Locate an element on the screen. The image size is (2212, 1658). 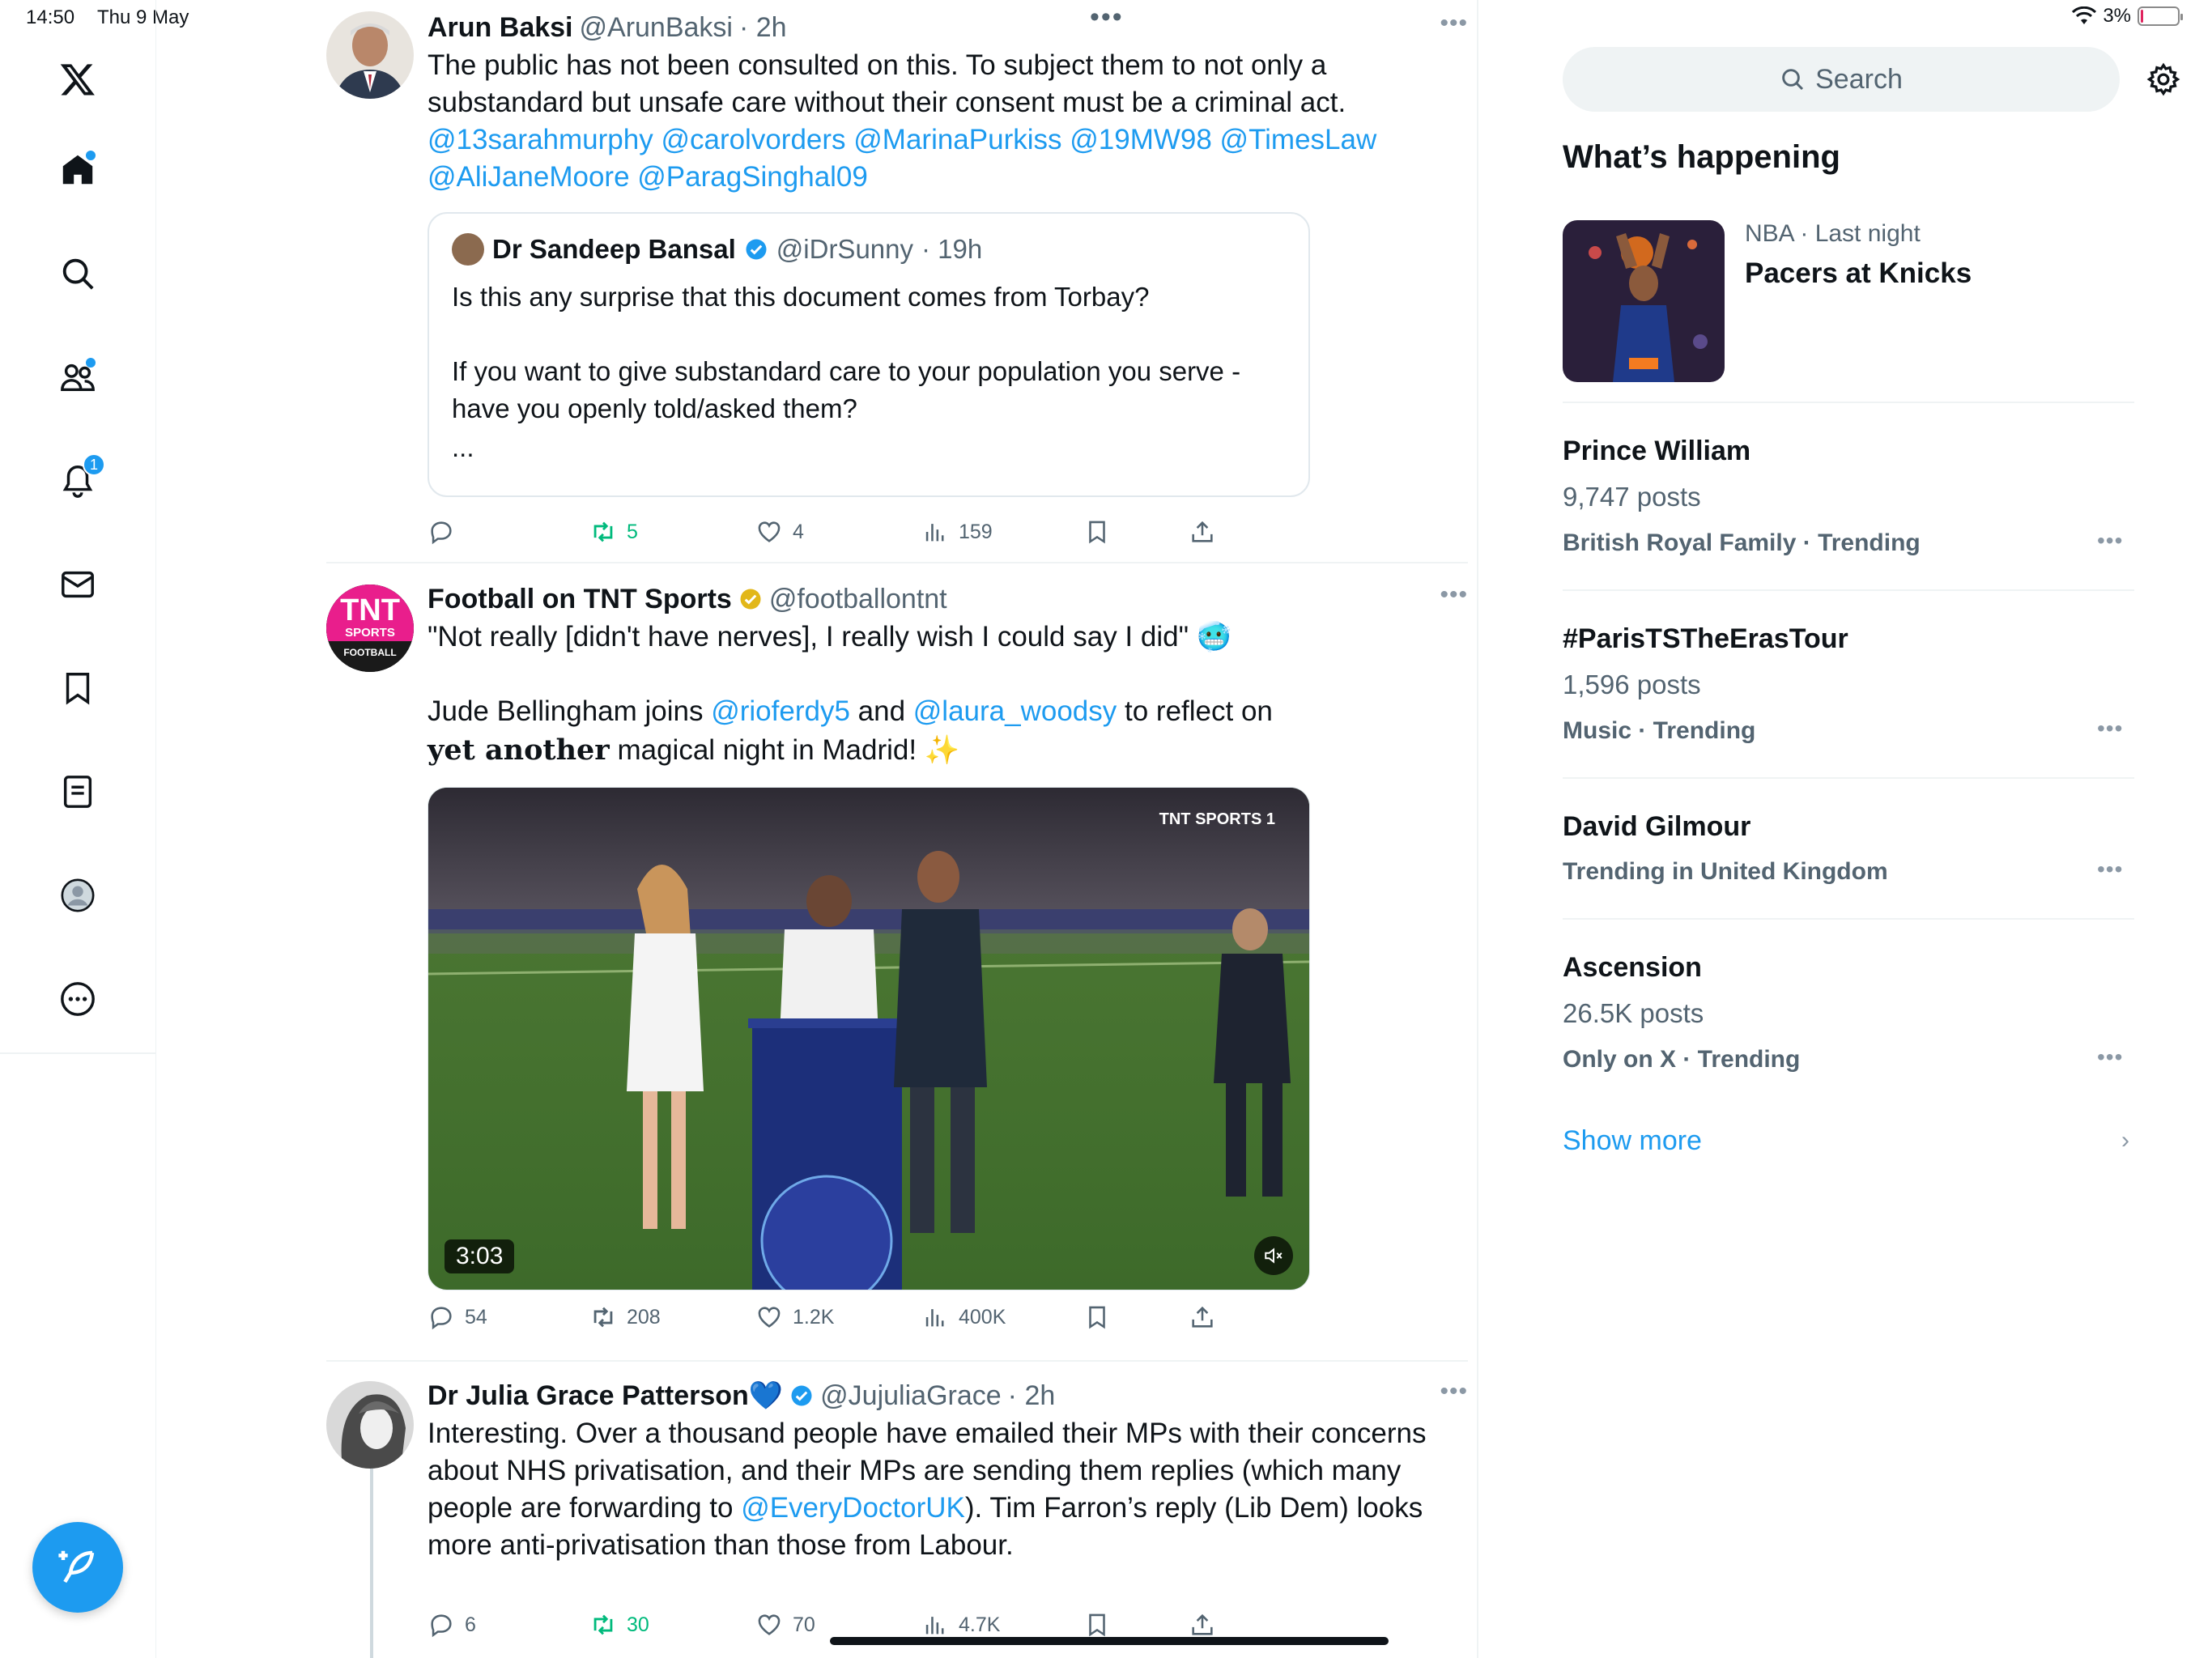
author-name: Football on TNT Sports is located at coordinates (580, 599).